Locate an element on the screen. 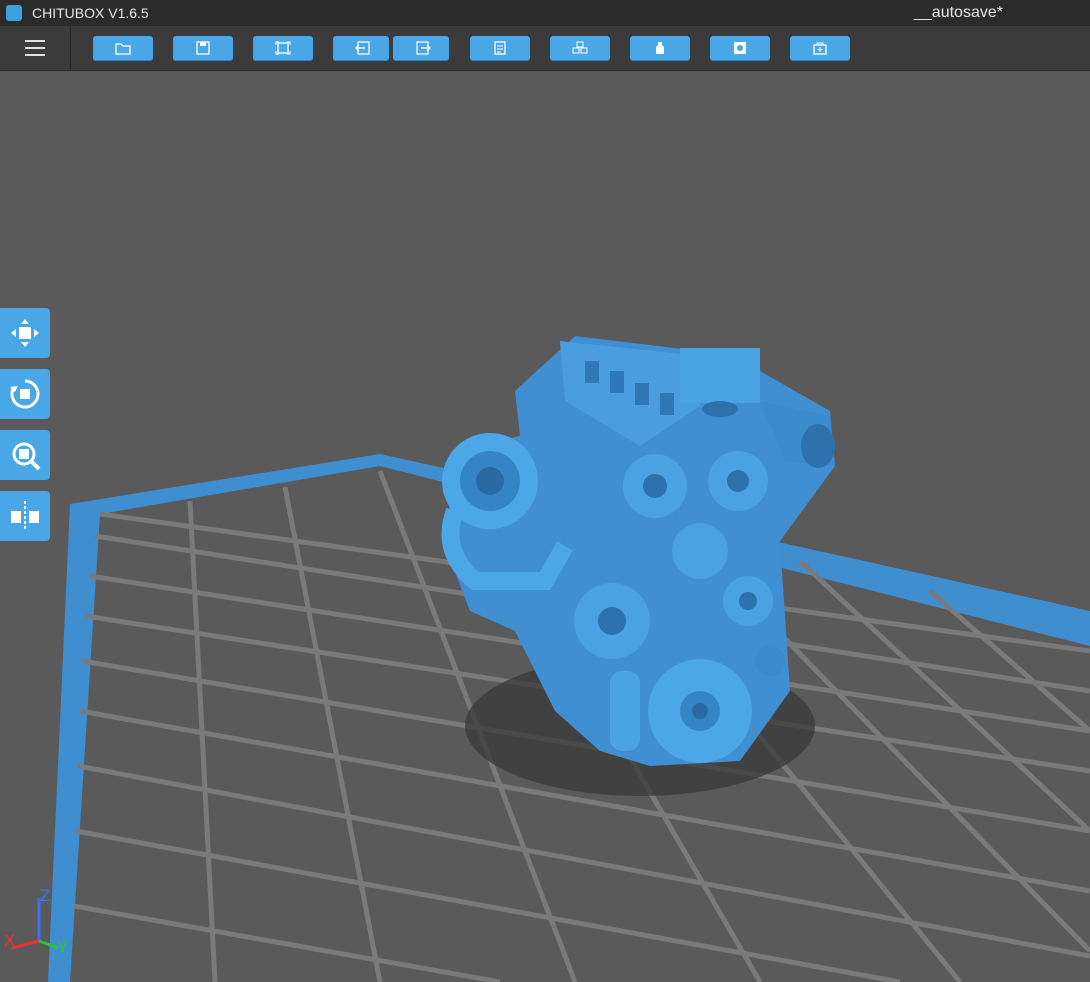  frame-icon is located at coordinates (283, 48).